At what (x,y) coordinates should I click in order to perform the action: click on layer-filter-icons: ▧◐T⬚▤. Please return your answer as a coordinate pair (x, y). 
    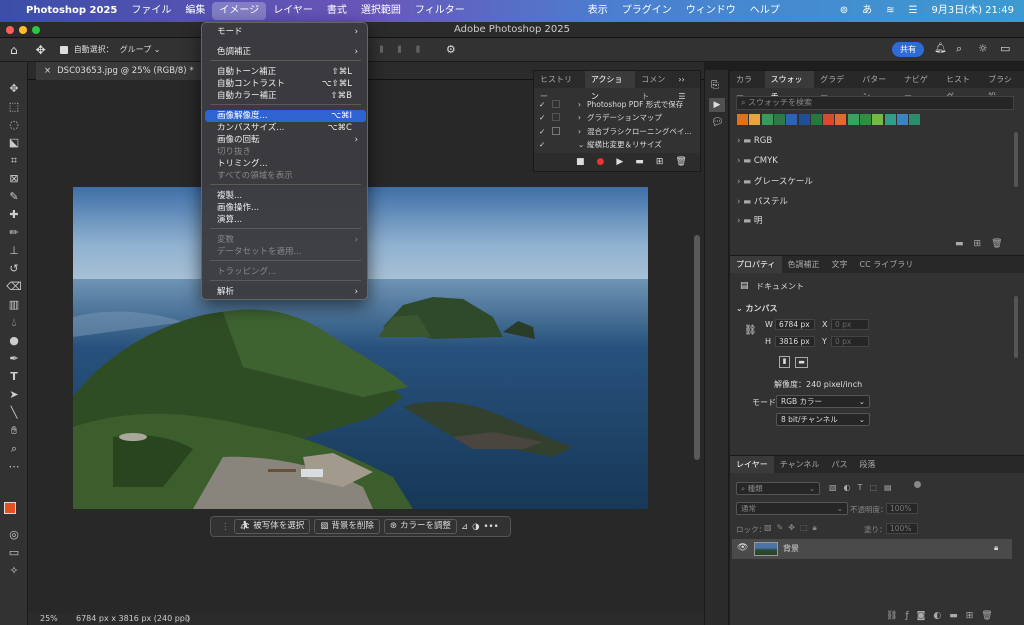
    Looking at the image, I should click on (864, 487).